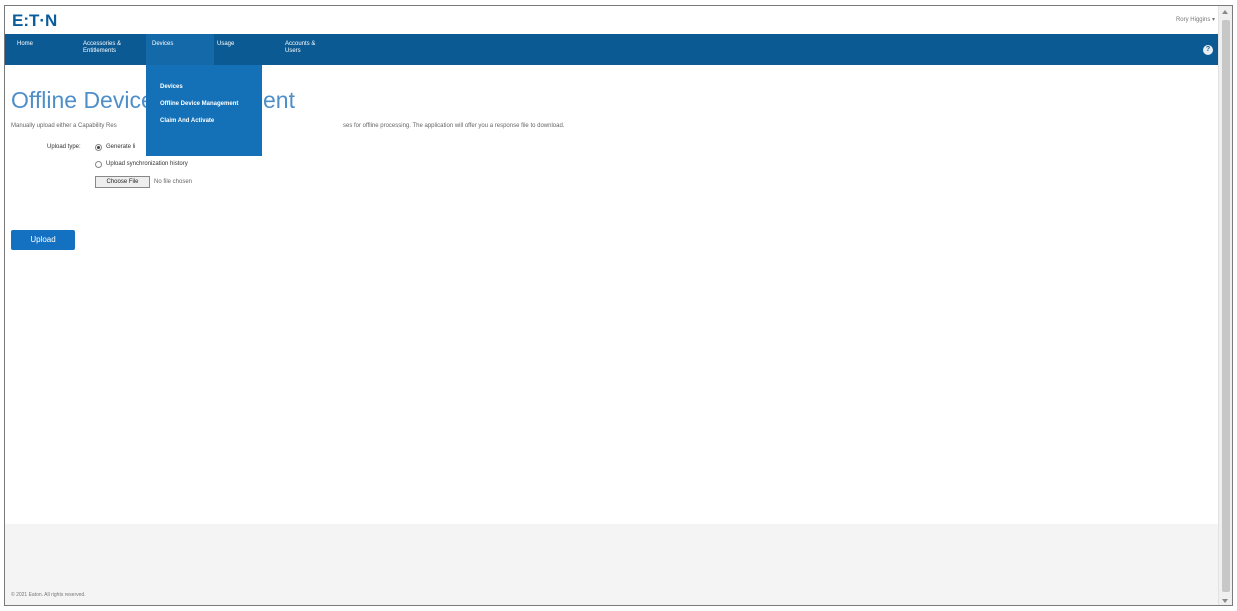  What do you see at coordinates (187, 121) in the screenshot?
I see `dropdown-item-claim-and-activate: Claim And Activate` at bounding box center [187, 121].